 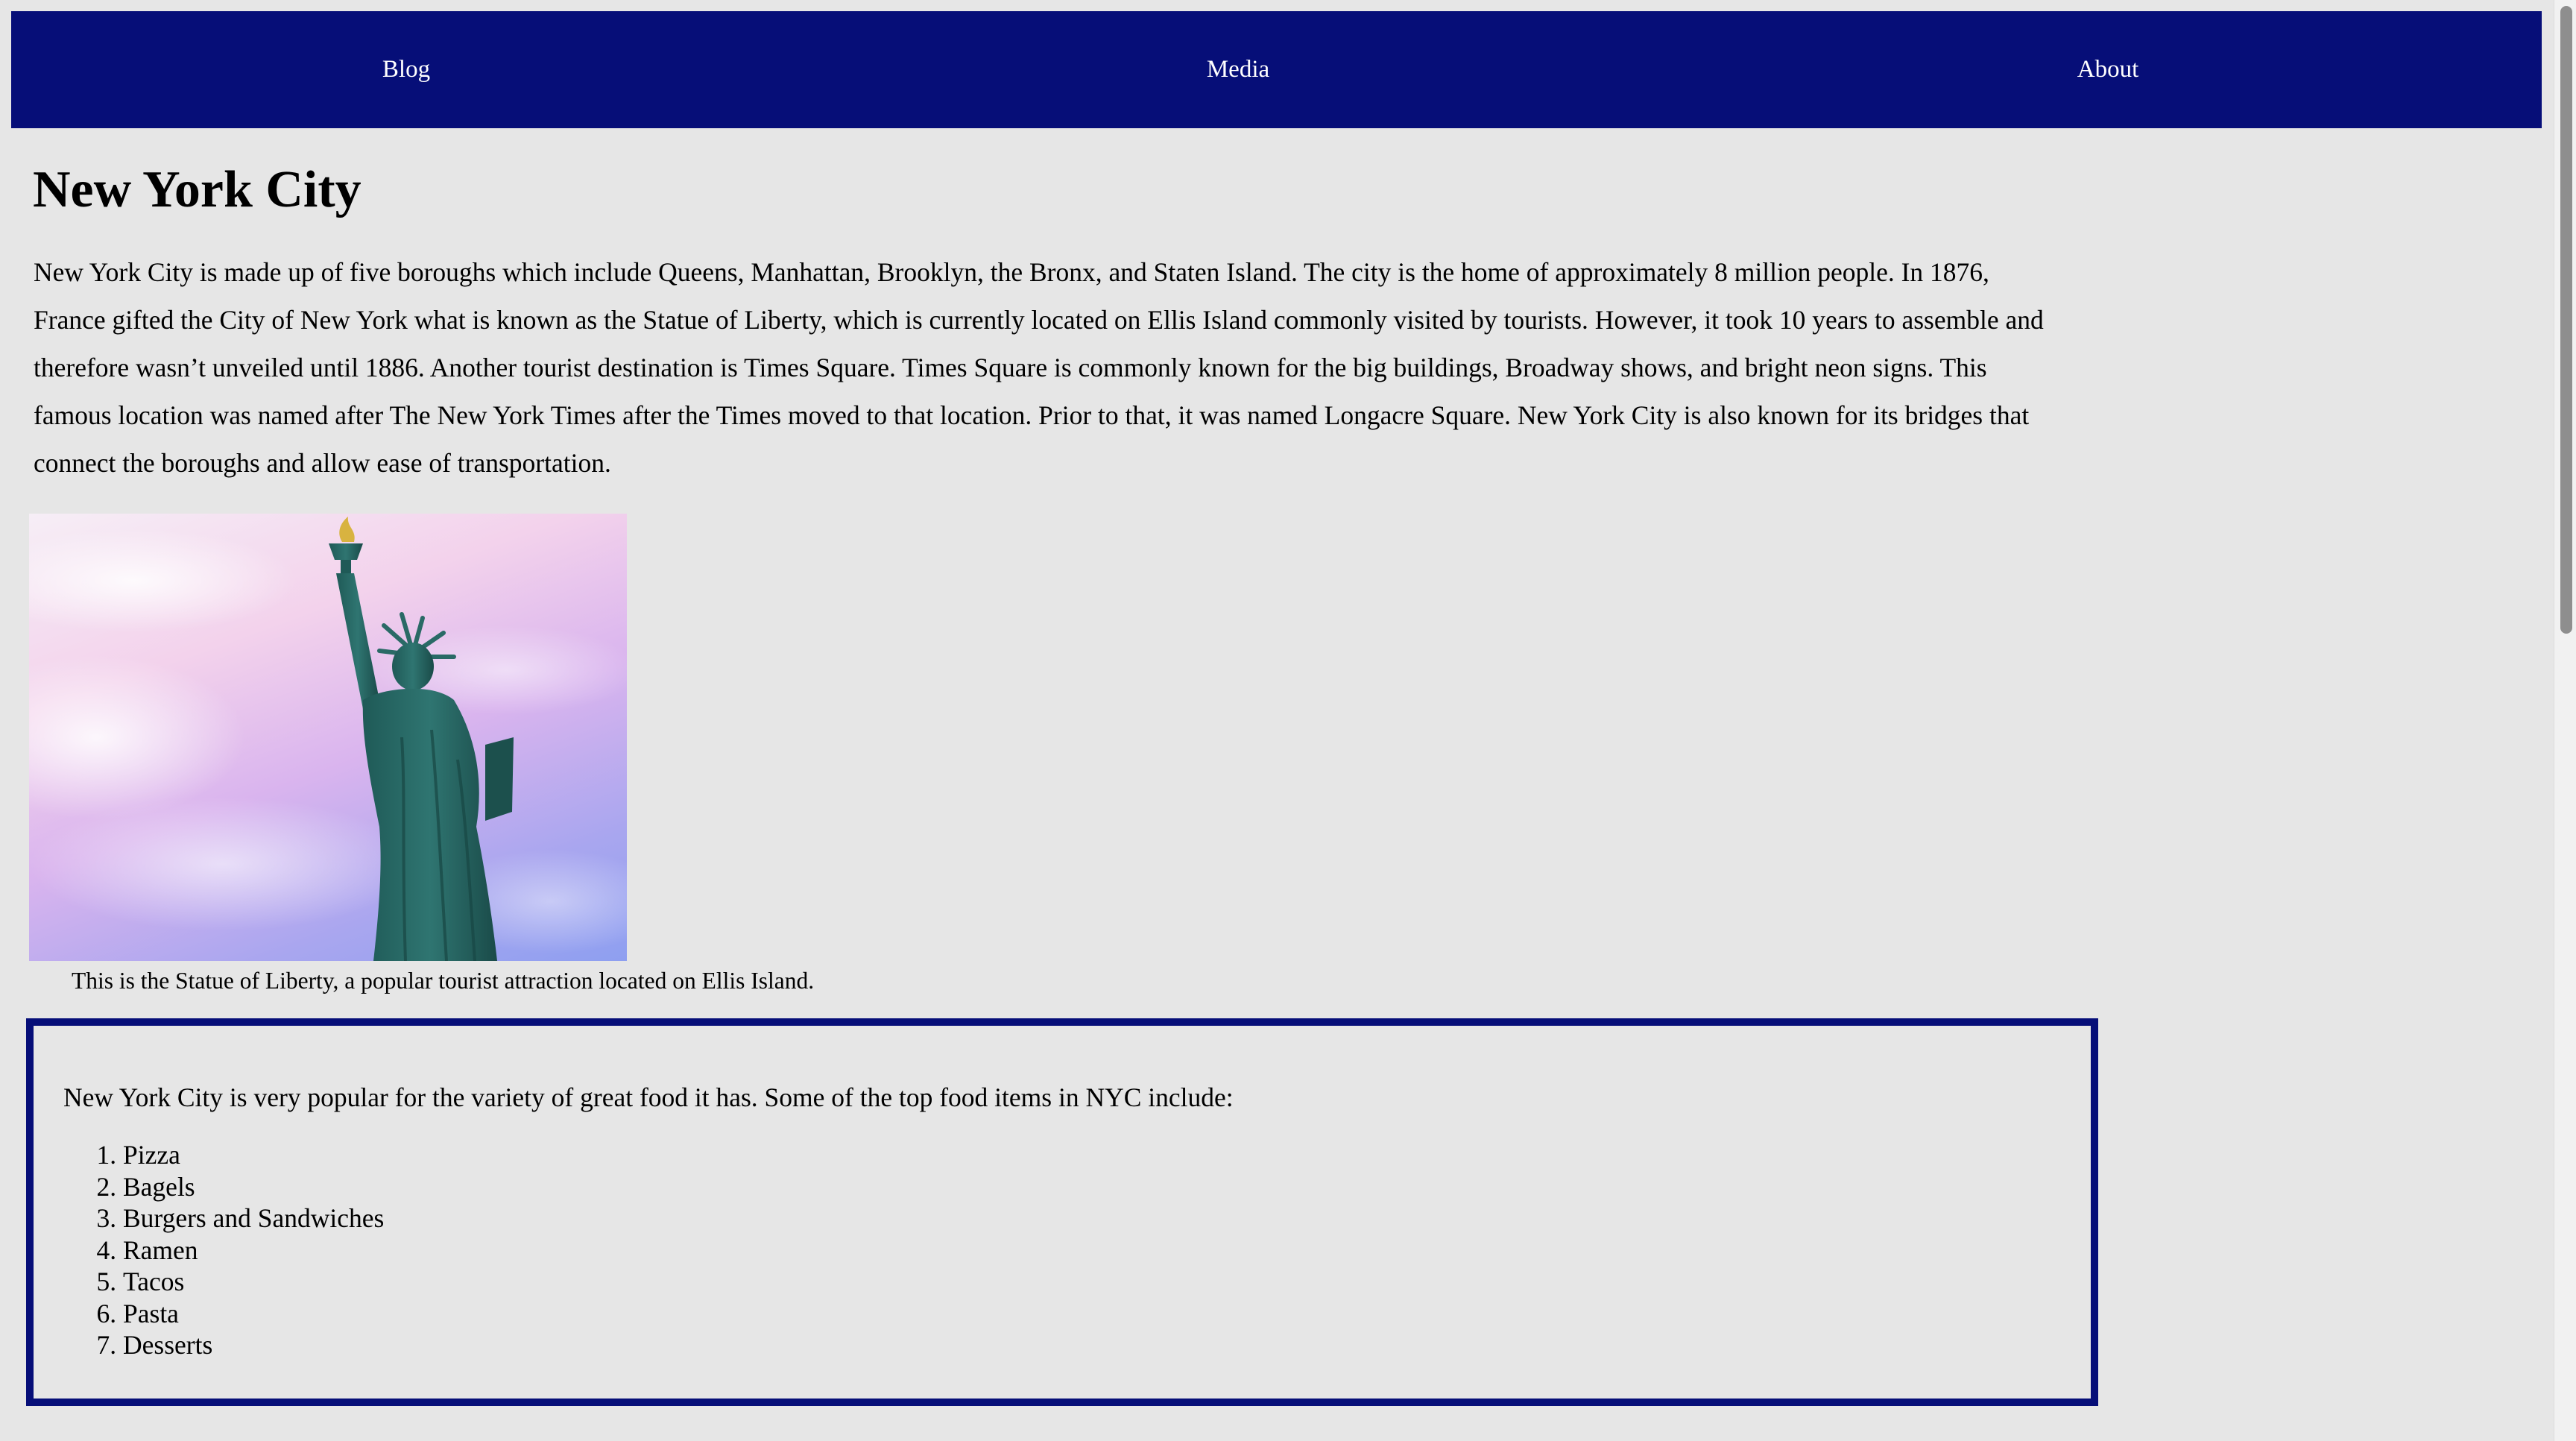 I want to click on nav-link-media: Media, so click(x=1238, y=69).